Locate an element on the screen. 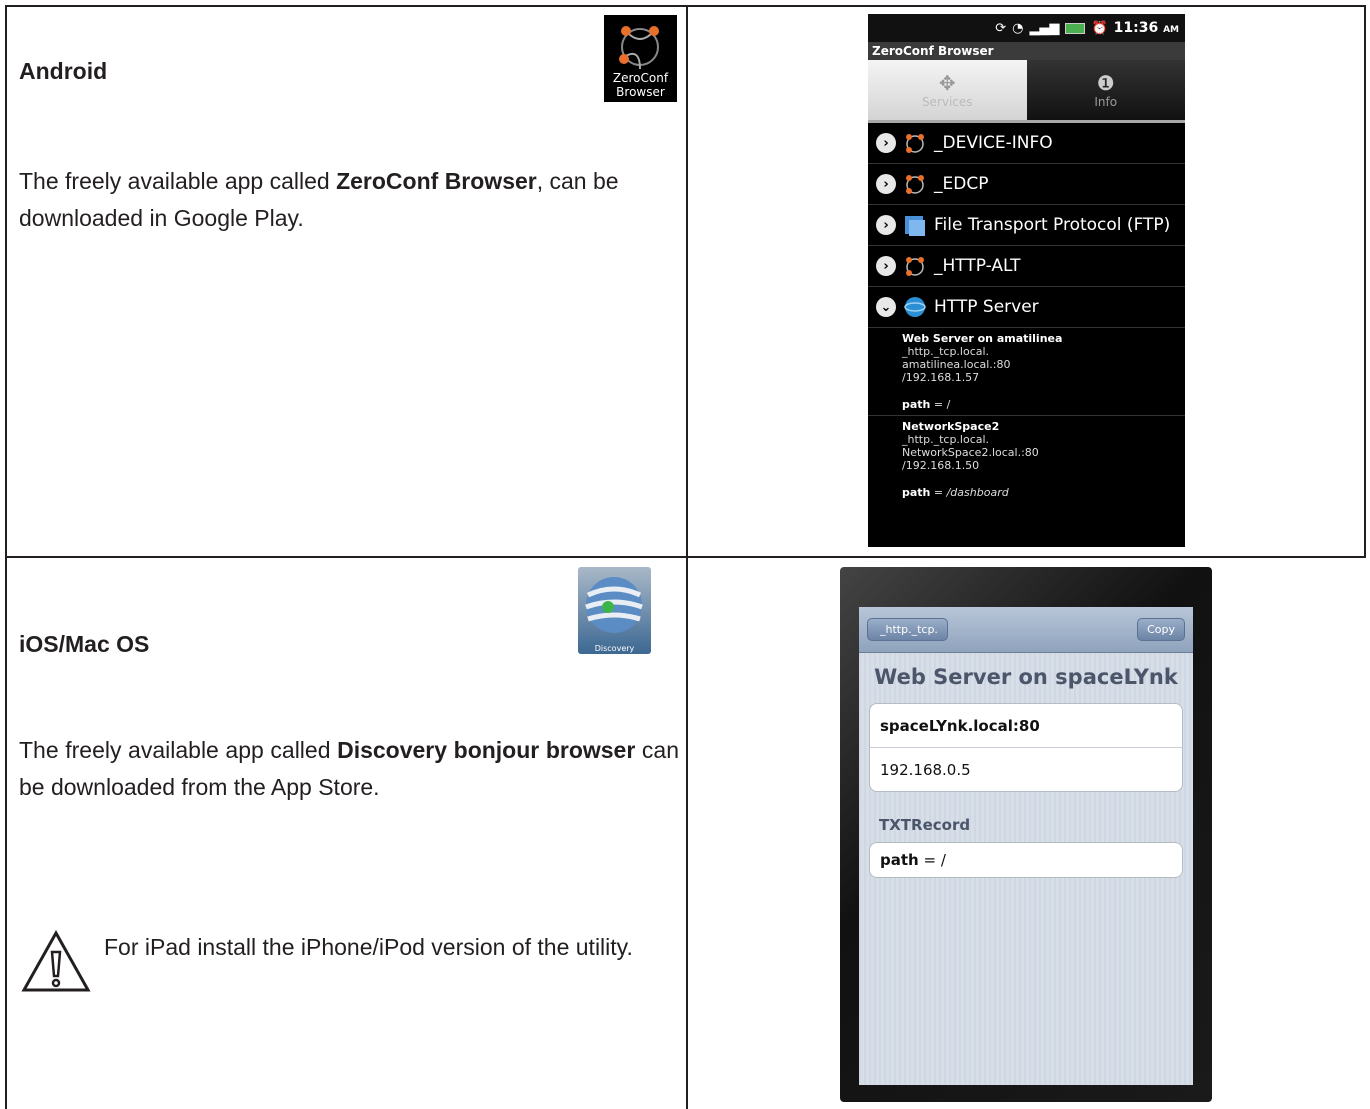 This screenshot has height=1109, width=1370. tab-info: ❶ Info is located at coordinates (1105, 90).